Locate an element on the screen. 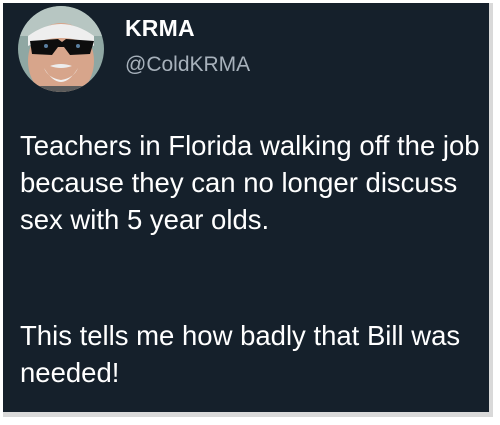 The height and width of the screenshot is (425, 500). user-handle: @ColdKRMA is located at coordinates (187, 65).